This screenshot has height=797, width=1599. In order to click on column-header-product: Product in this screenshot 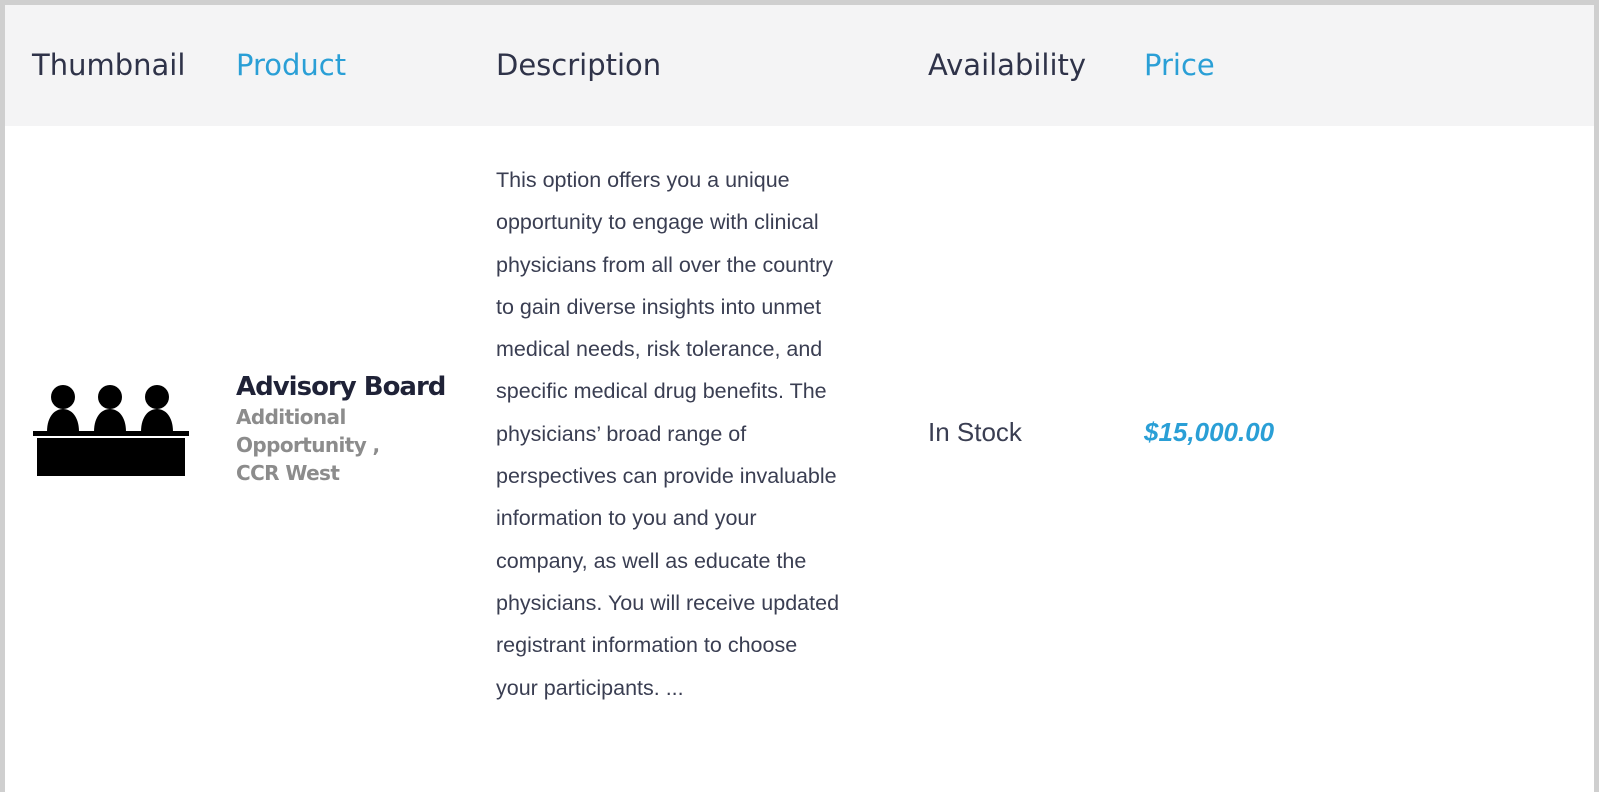, I will do `click(291, 65)`.